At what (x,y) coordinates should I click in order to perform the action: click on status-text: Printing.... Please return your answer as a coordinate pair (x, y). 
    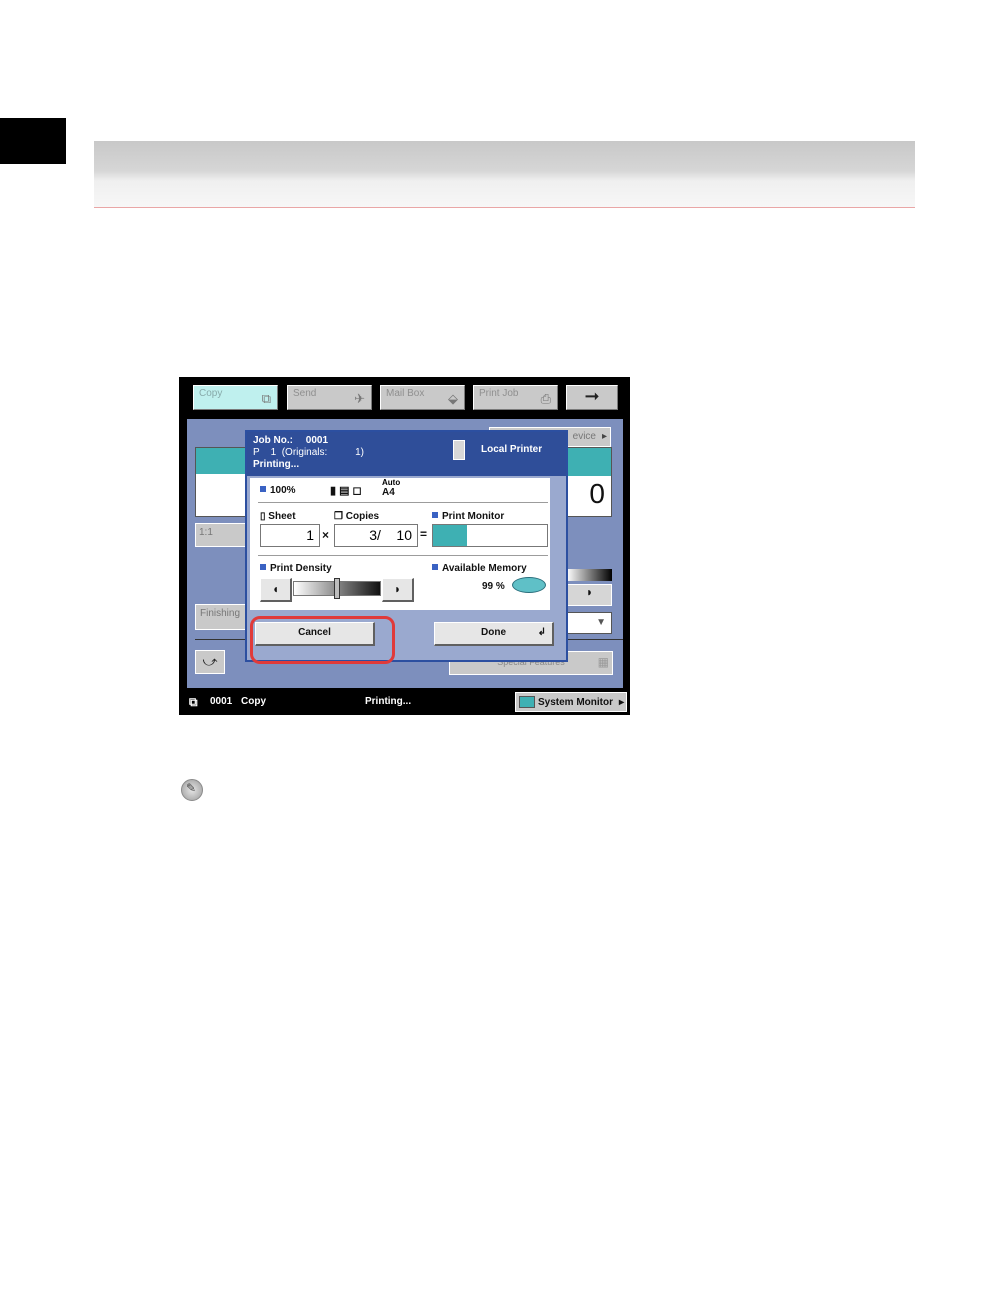
    Looking at the image, I should click on (388, 701).